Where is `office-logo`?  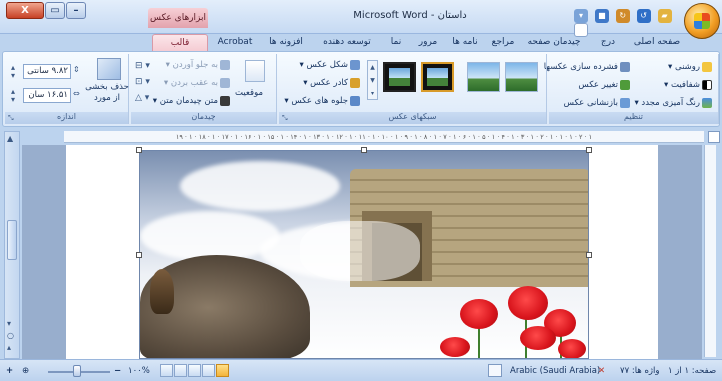
office-logo is located at coordinates (702, 21).